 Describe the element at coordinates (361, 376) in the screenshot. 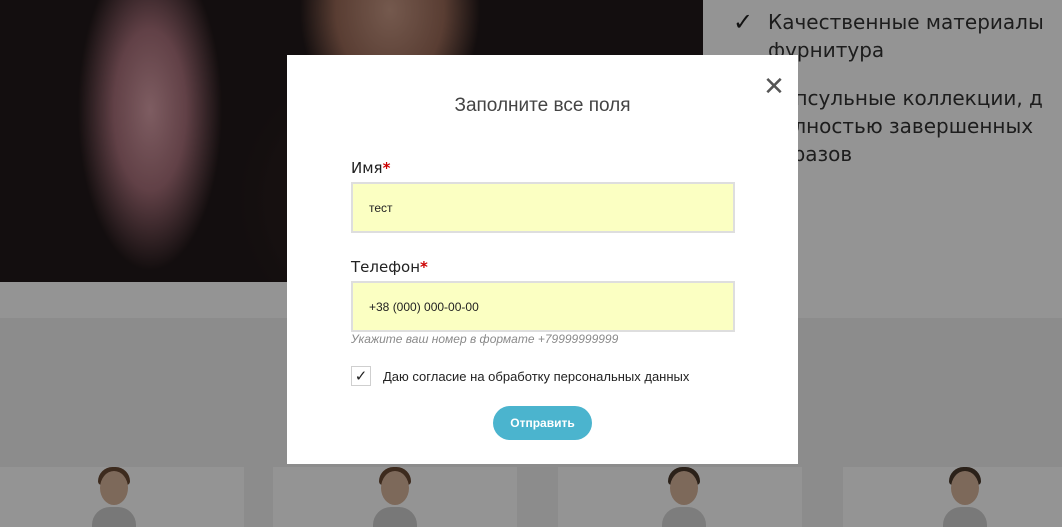

I see `consent-checkbox: ✓` at that location.